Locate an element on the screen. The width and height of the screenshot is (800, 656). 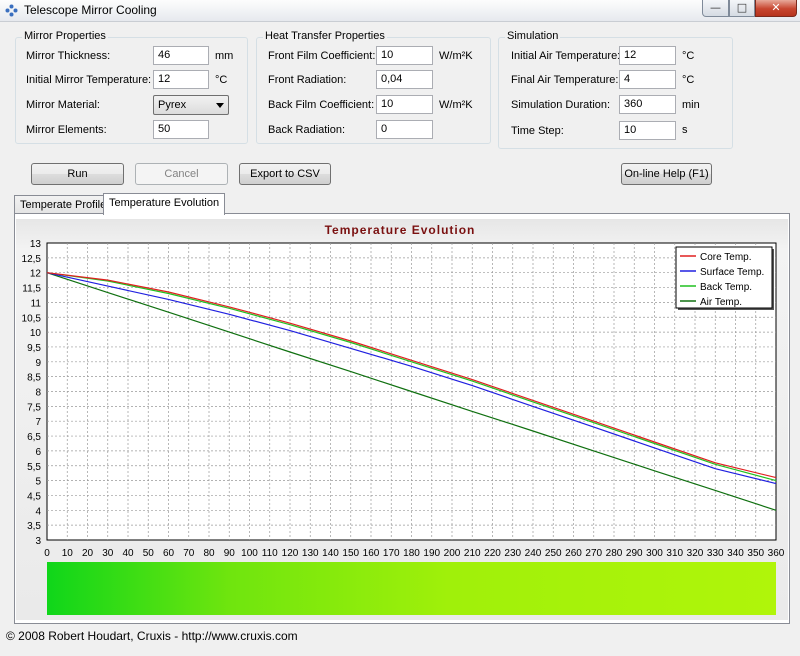
maximize-button: □ is located at coordinates (742, 8).